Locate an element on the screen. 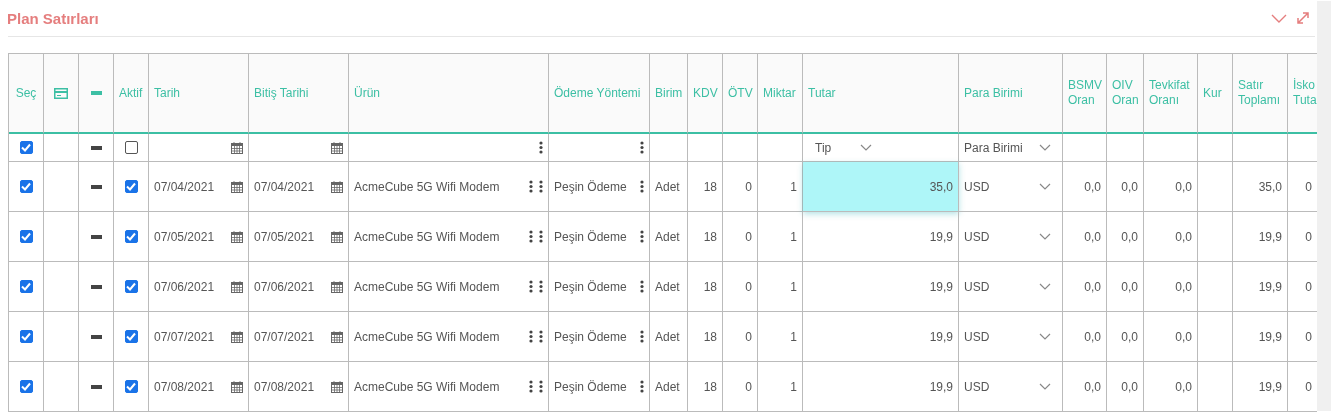 Image resolution: width=1331 pixels, height=415 pixels. column-header: Ürün is located at coordinates (367, 93).